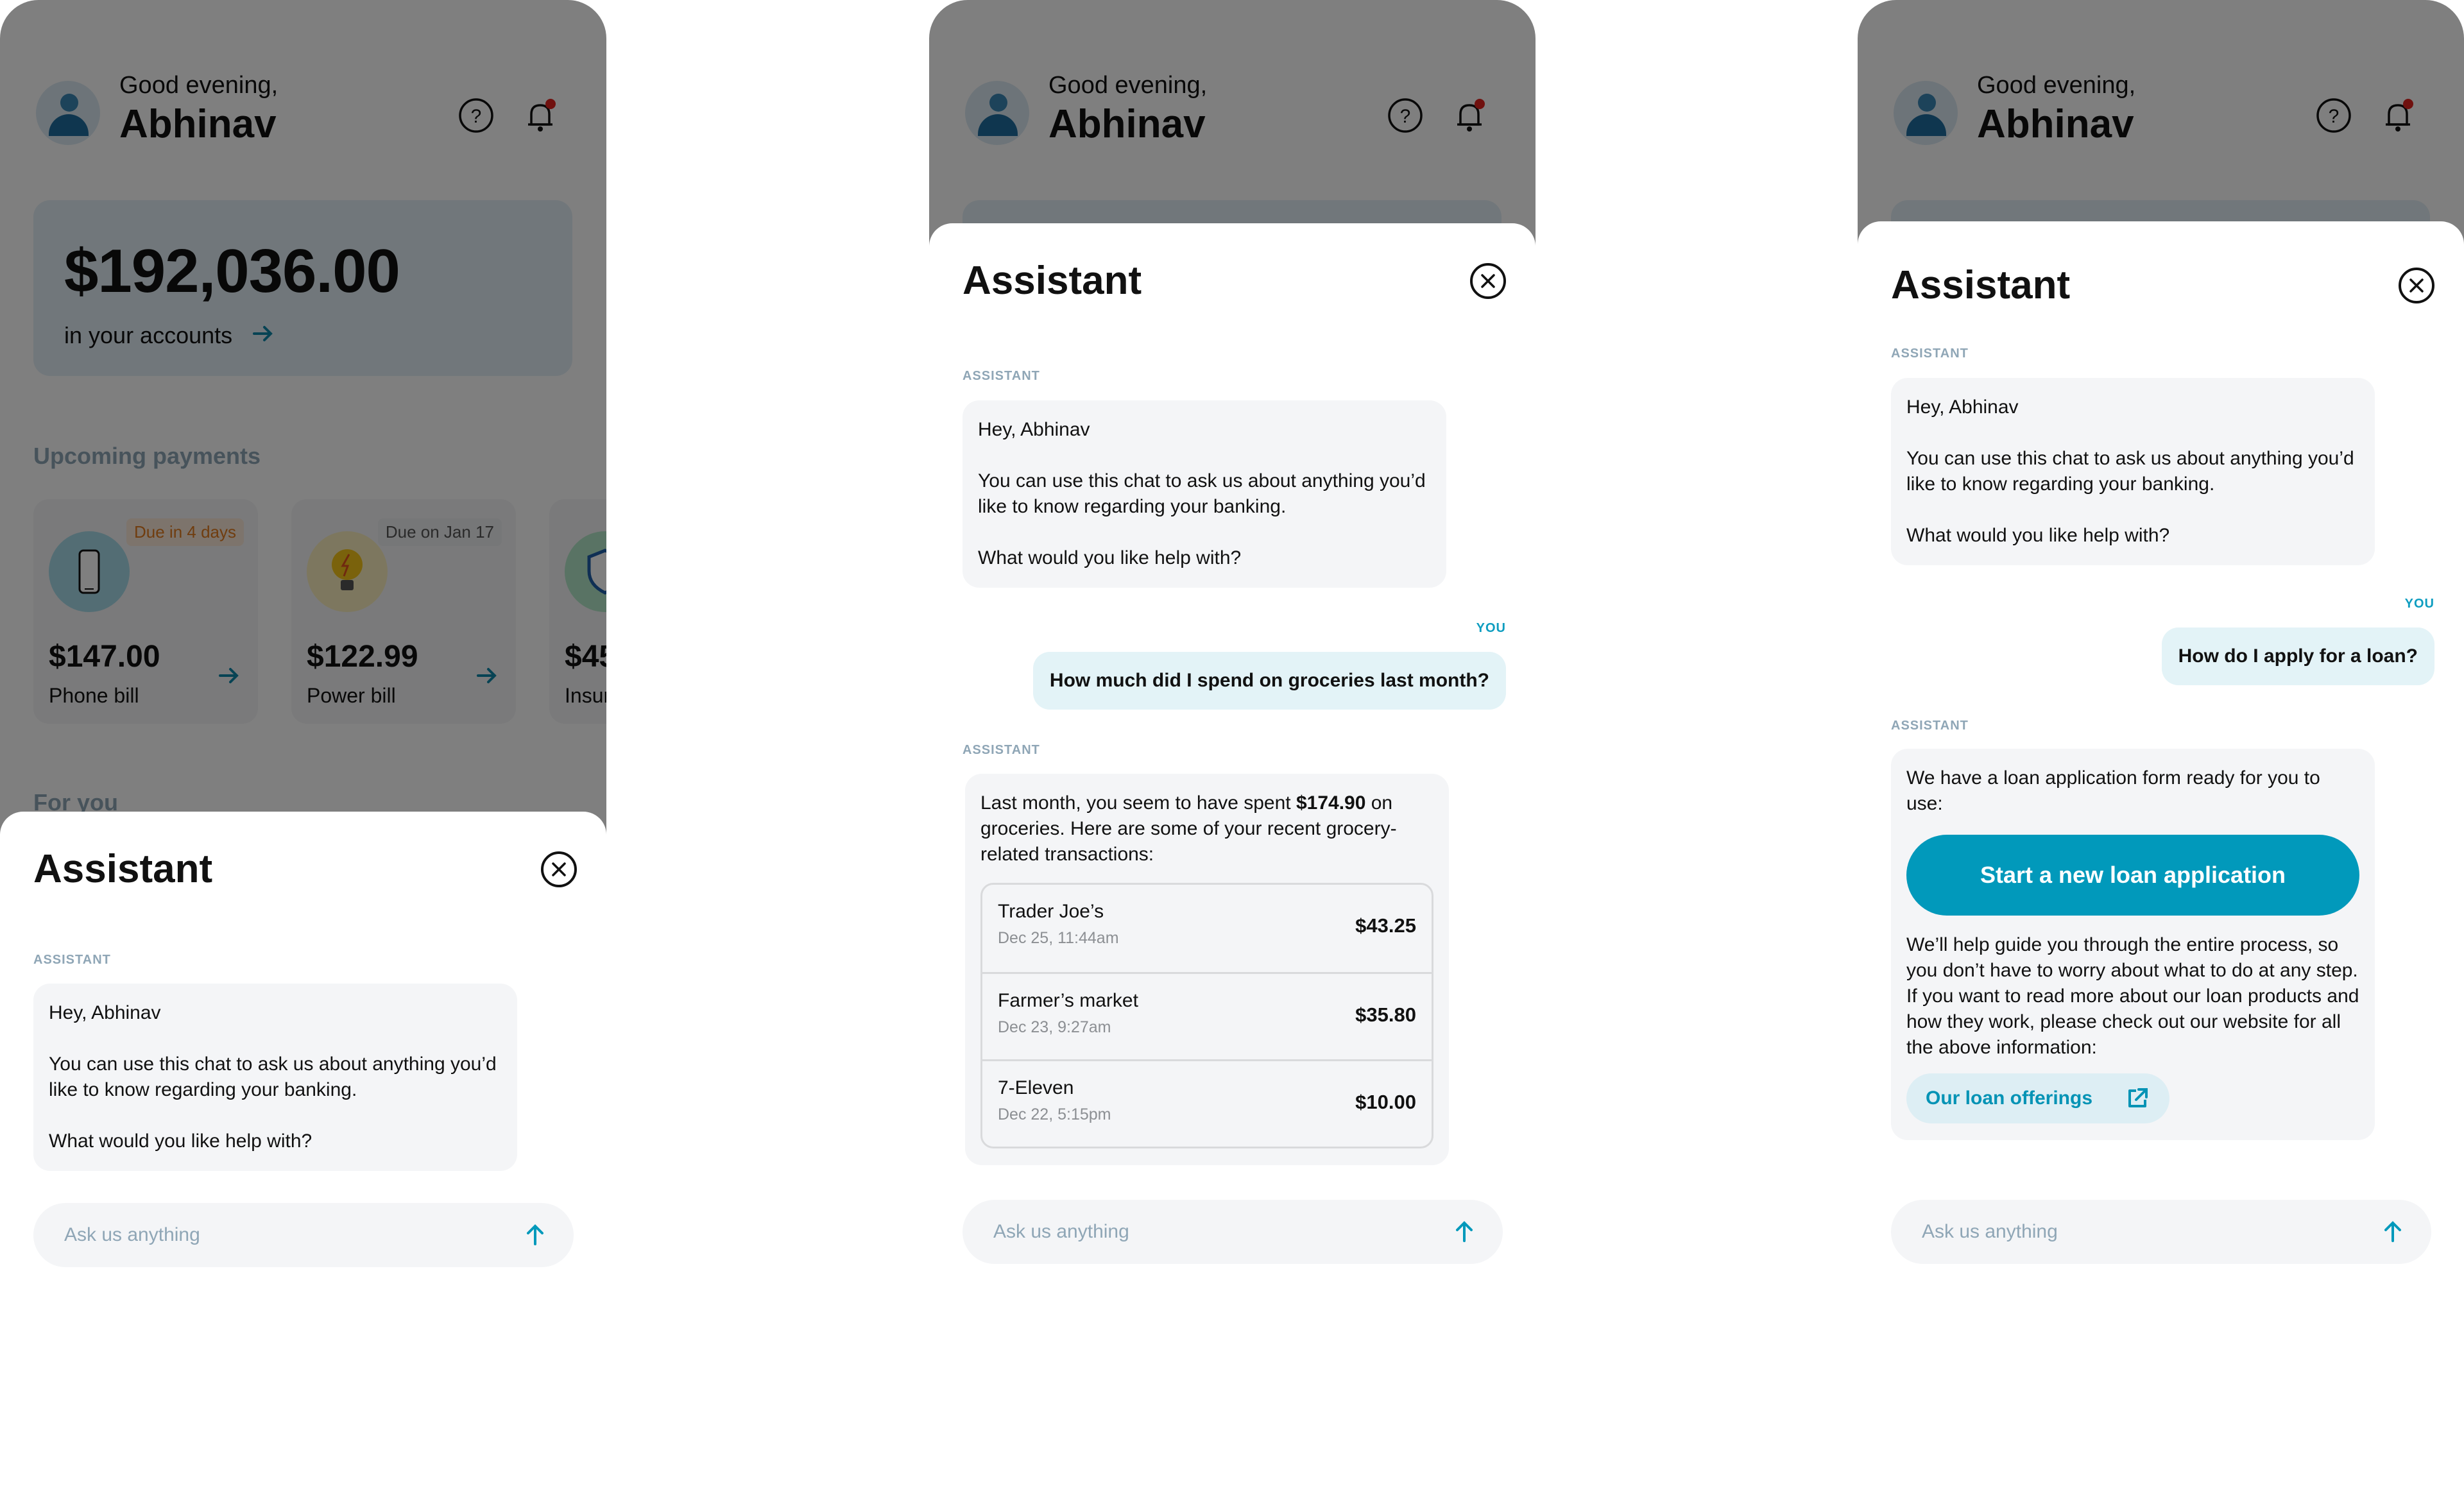 This screenshot has height=1493, width=2464. Describe the element at coordinates (1331, 803) in the screenshot. I see `grocery-total: $174.90` at that location.